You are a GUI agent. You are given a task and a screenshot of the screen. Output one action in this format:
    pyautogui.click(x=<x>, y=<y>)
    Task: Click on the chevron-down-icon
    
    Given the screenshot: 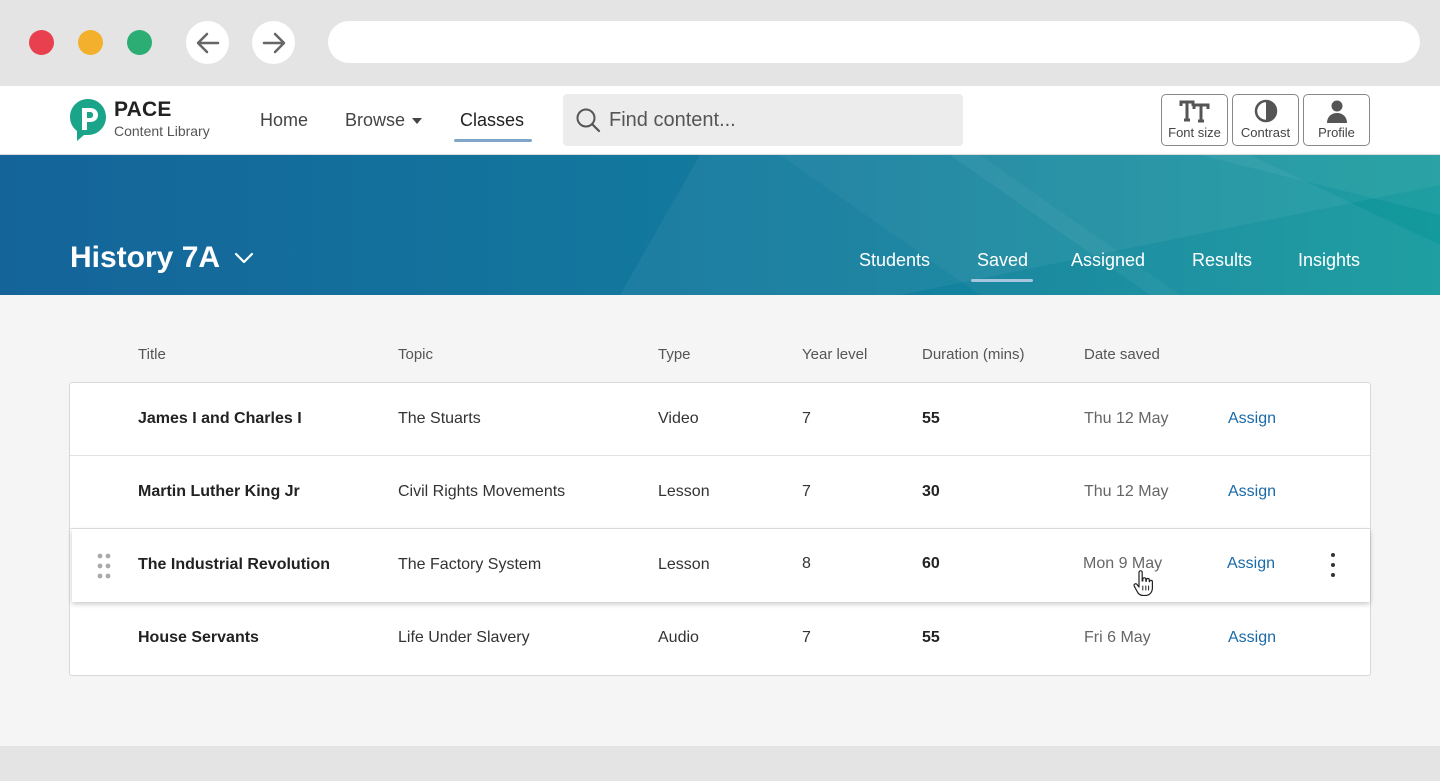 What is the action you would take?
    pyautogui.click(x=244, y=258)
    